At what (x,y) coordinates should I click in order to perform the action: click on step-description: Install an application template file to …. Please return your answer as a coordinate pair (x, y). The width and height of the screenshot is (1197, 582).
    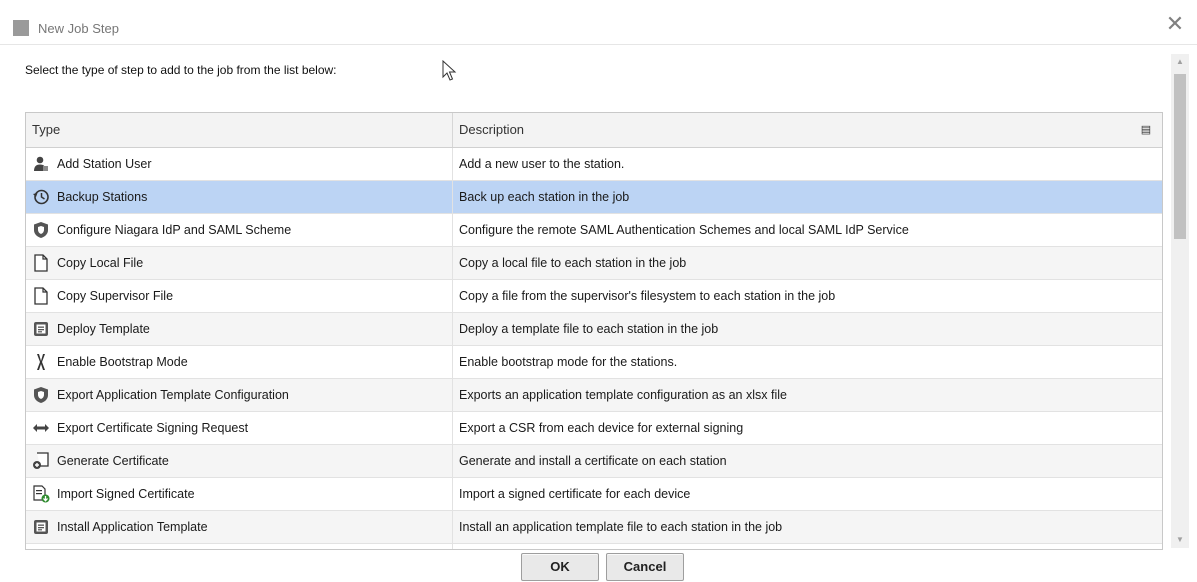
    Looking at the image, I should click on (621, 527).